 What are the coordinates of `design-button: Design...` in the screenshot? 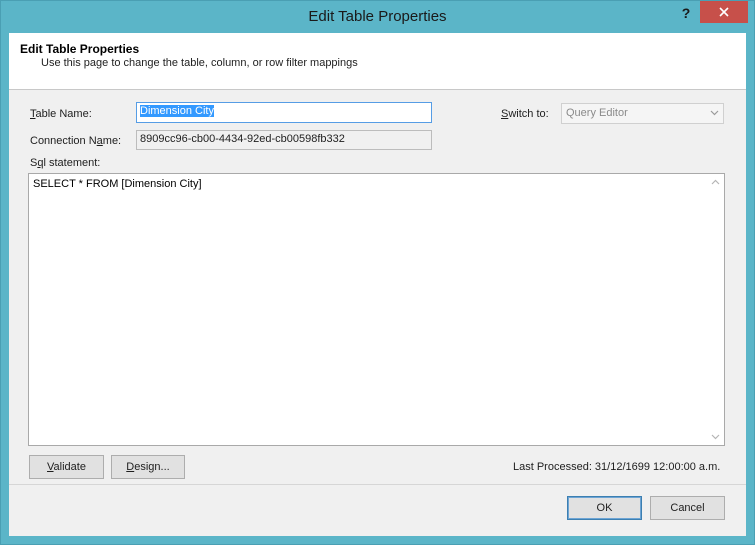 It's located at (148, 467).